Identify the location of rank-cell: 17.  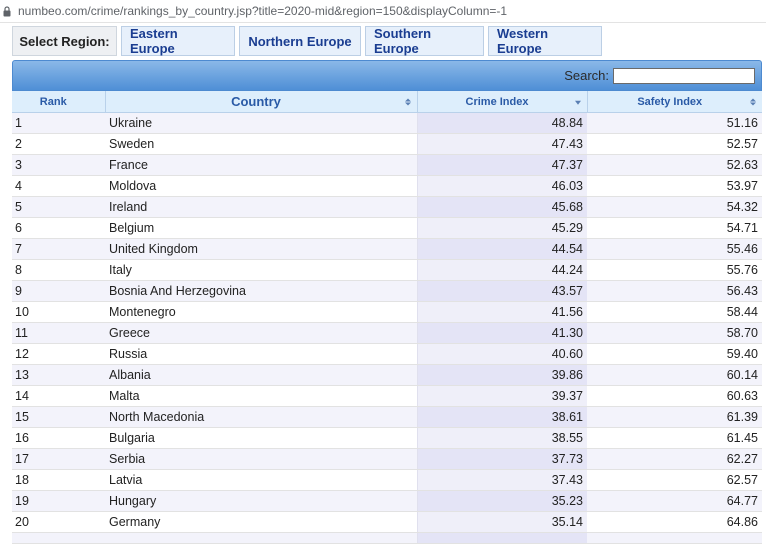
(58, 459).